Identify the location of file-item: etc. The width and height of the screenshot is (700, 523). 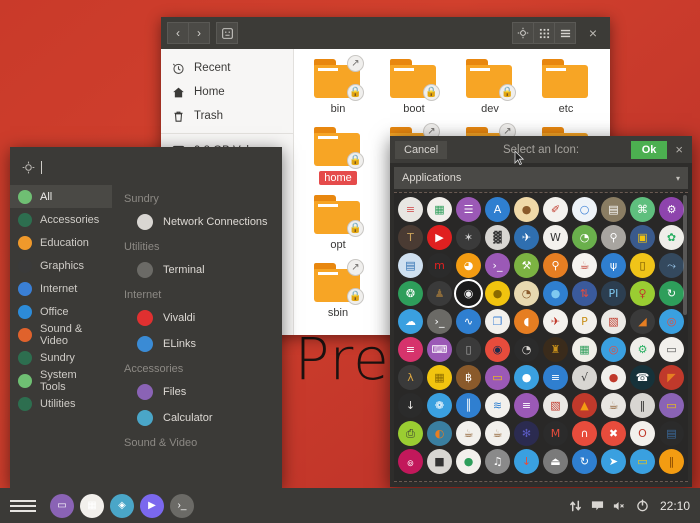
(566, 93).